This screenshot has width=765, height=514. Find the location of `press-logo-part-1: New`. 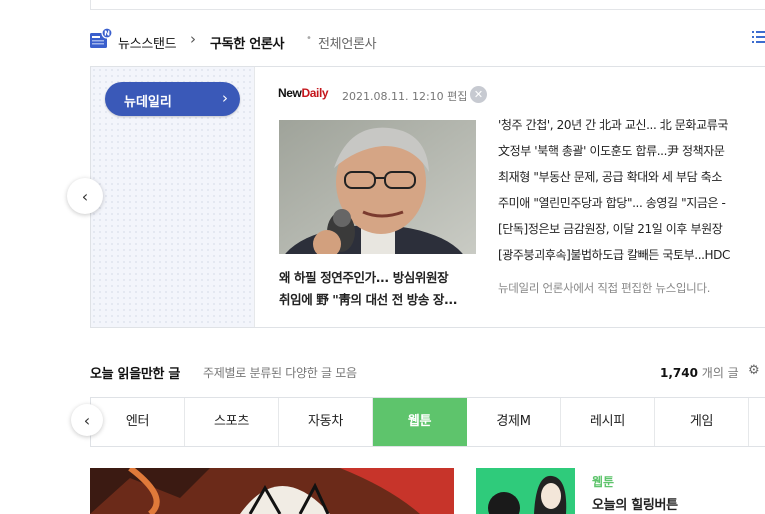

press-logo-part-1: New is located at coordinates (290, 93).